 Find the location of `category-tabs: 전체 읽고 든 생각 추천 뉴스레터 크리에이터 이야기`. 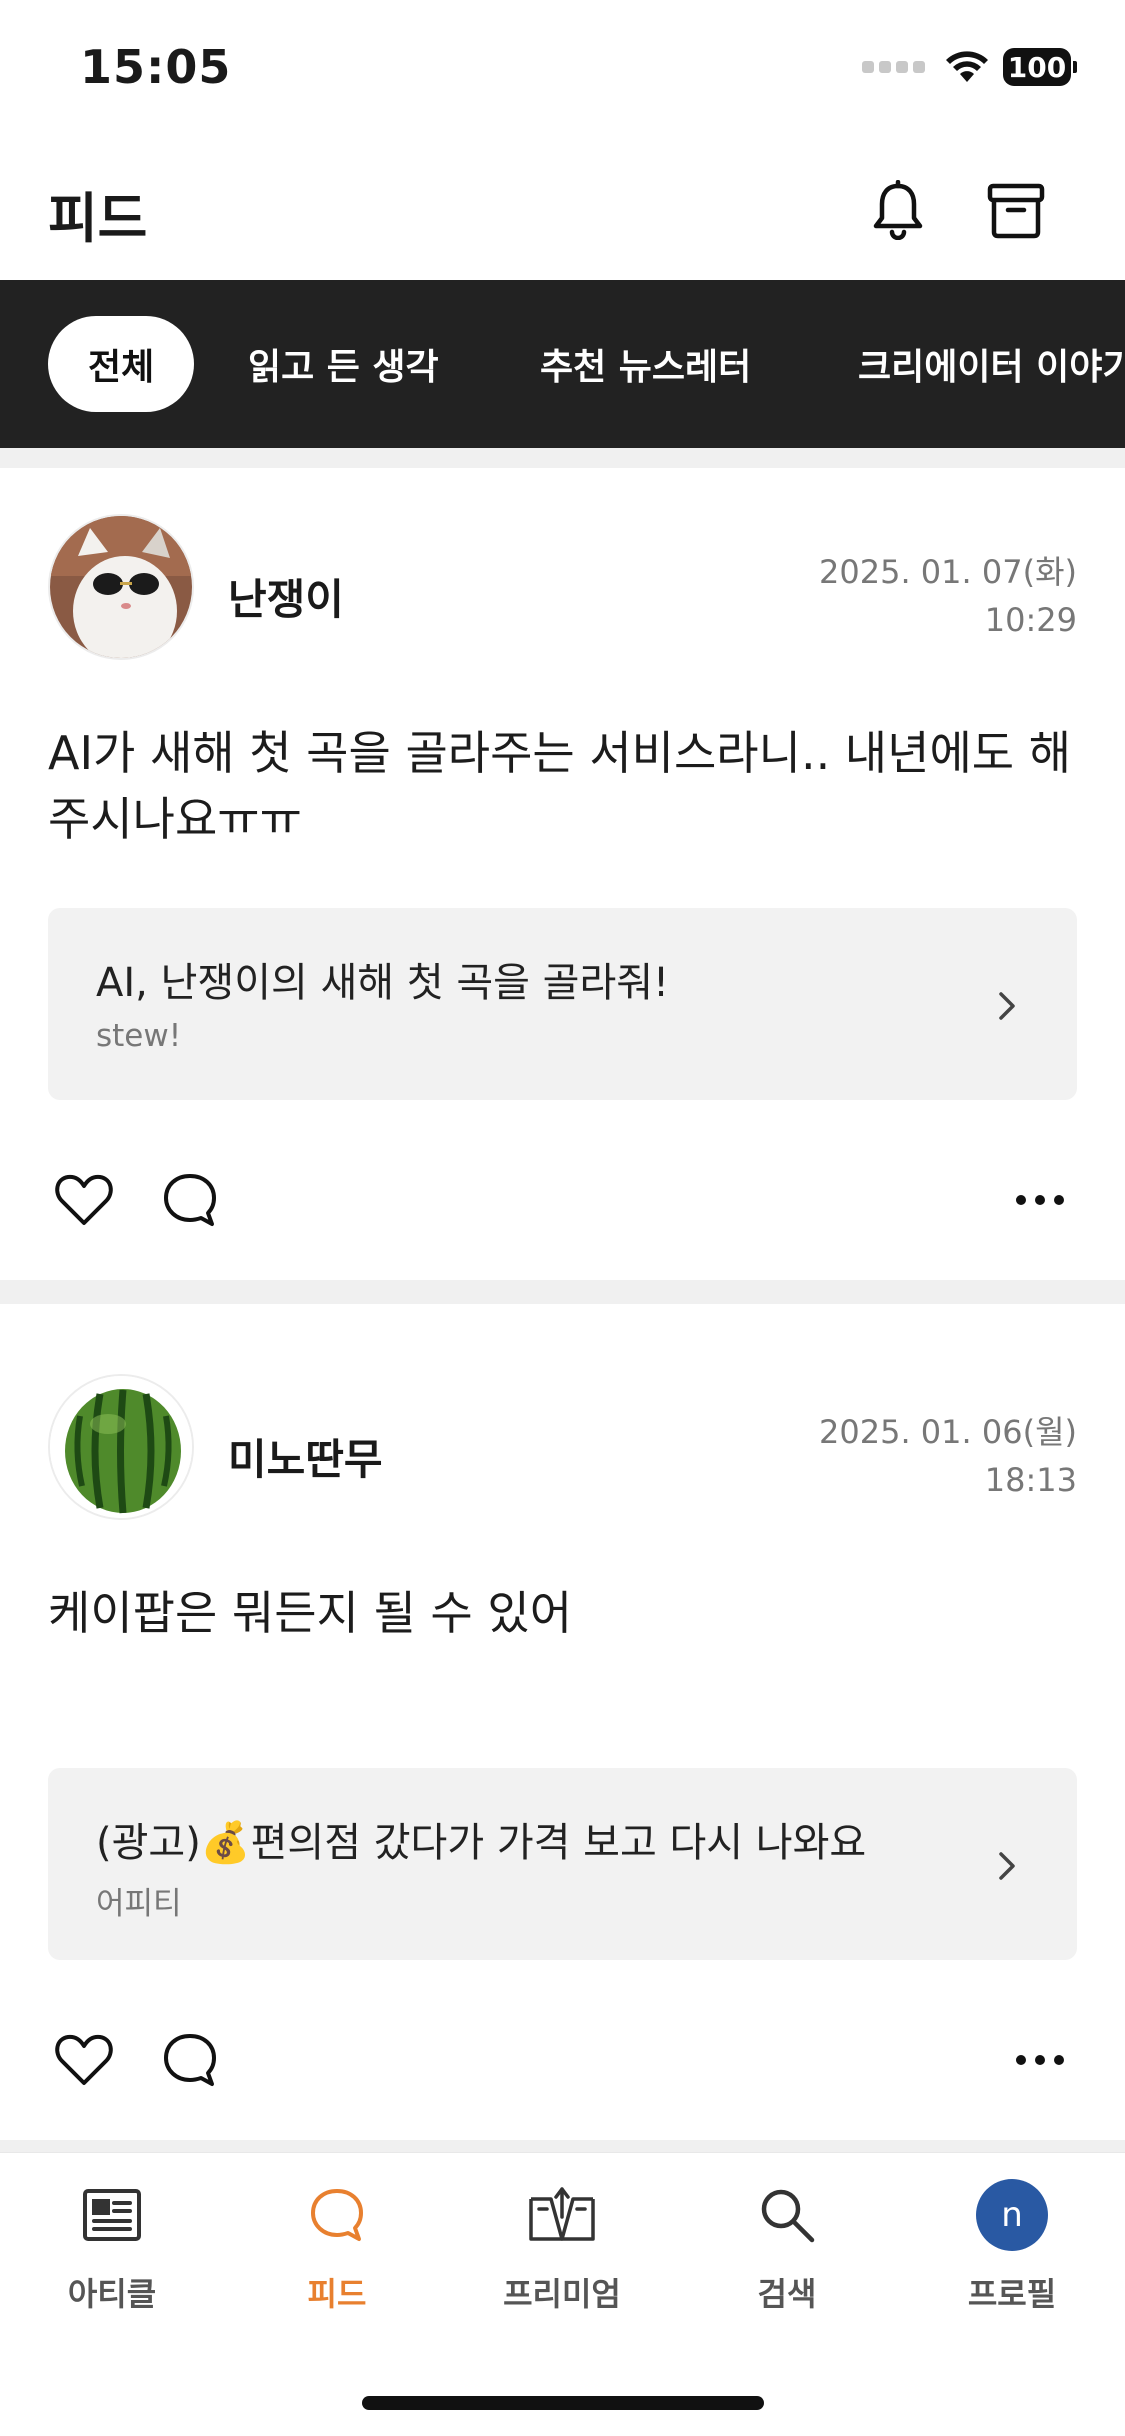

category-tabs: 전체 읽고 든 생각 추천 뉴스레터 크리에이터 이야기 is located at coordinates (562, 364).